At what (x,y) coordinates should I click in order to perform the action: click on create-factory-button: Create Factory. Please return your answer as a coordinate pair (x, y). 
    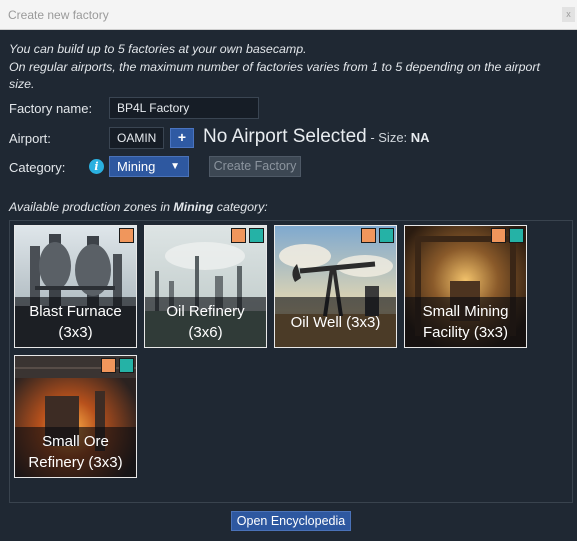
    Looking at the image, I should click on (255, 166).